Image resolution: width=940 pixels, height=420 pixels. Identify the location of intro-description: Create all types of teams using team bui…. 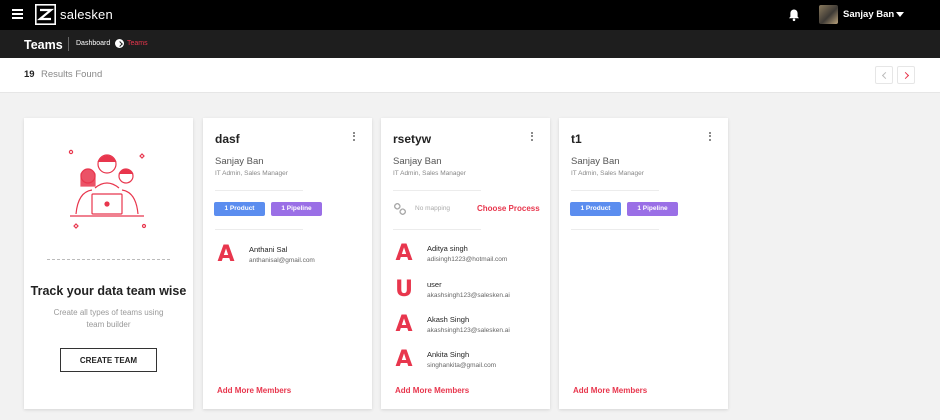
(108, 318).